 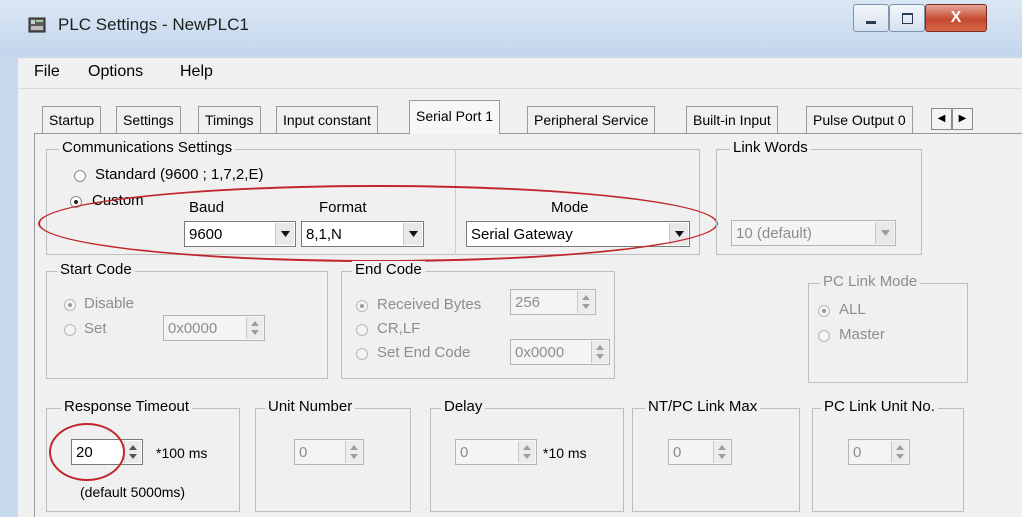 What do you see at coordinates (879, 406) in the screenshot?
I see `pc-link-unit-no-label: PC Link Unit No.` at bounding box center [879, 406].